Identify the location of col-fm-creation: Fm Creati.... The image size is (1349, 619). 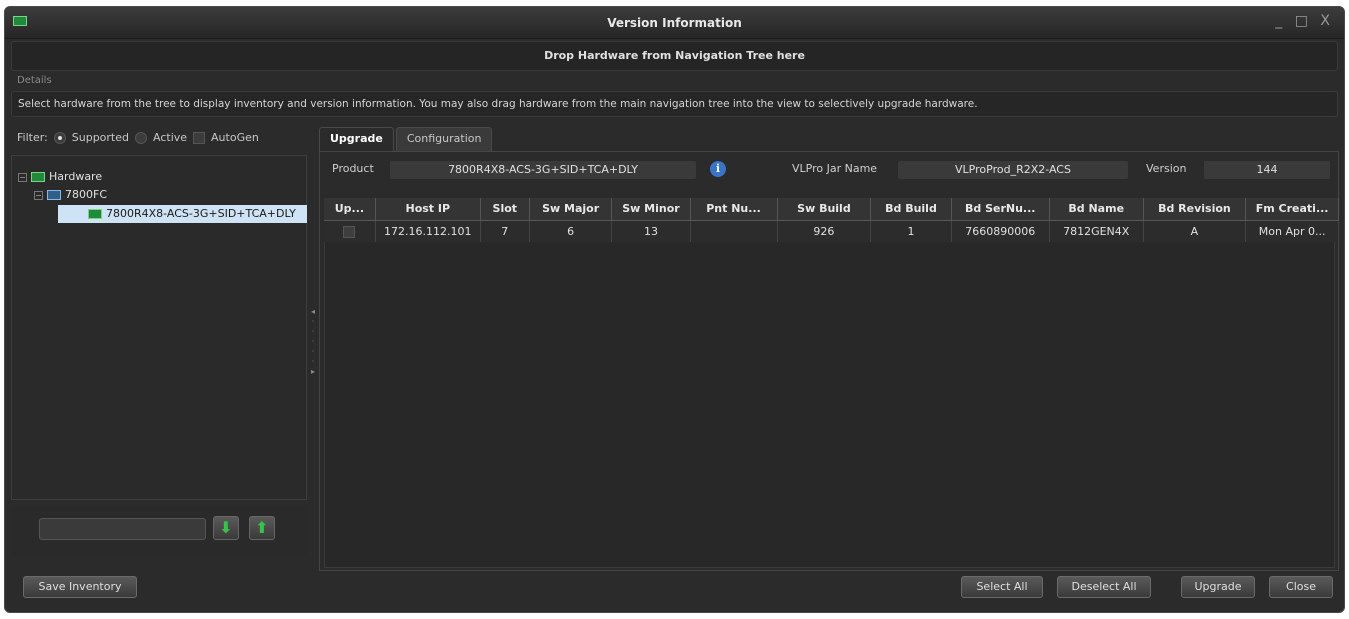
(1292, 209).